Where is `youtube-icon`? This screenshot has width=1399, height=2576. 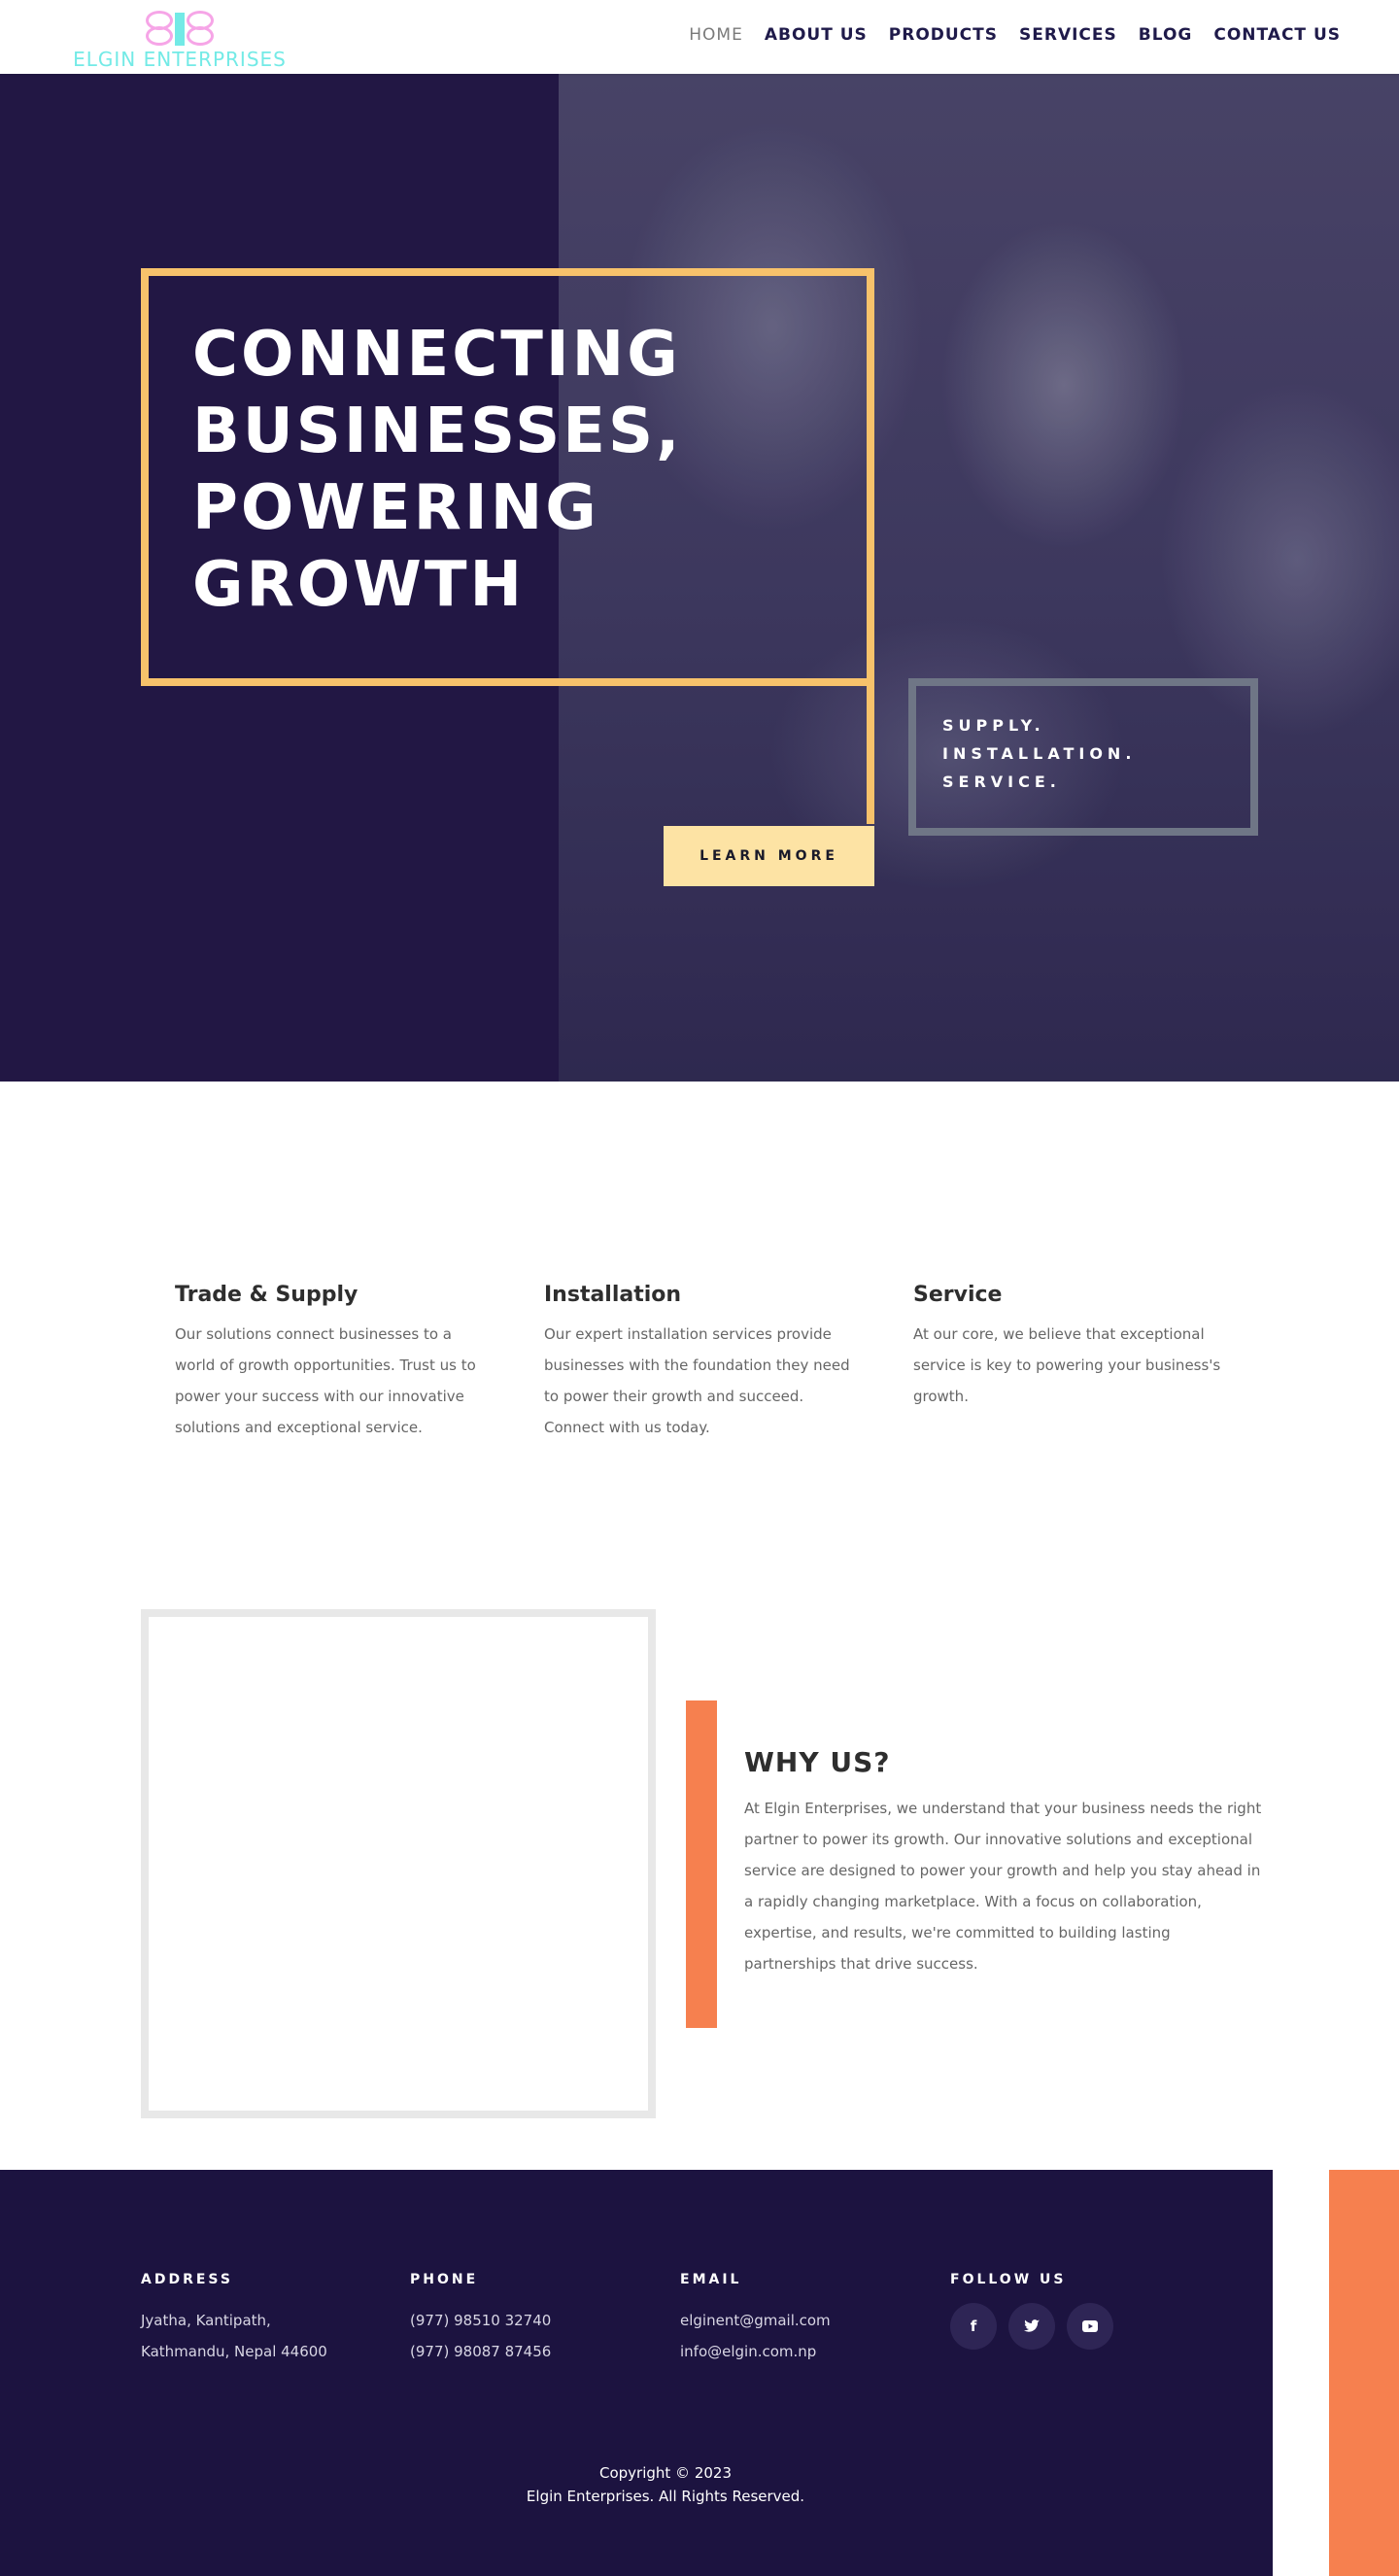
youtube-icon is located at coordinates (1090, 2326).